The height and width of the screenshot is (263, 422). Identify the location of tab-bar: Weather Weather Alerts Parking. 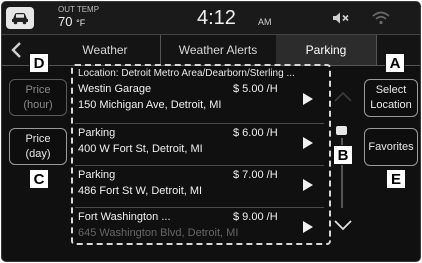
(211, 50).